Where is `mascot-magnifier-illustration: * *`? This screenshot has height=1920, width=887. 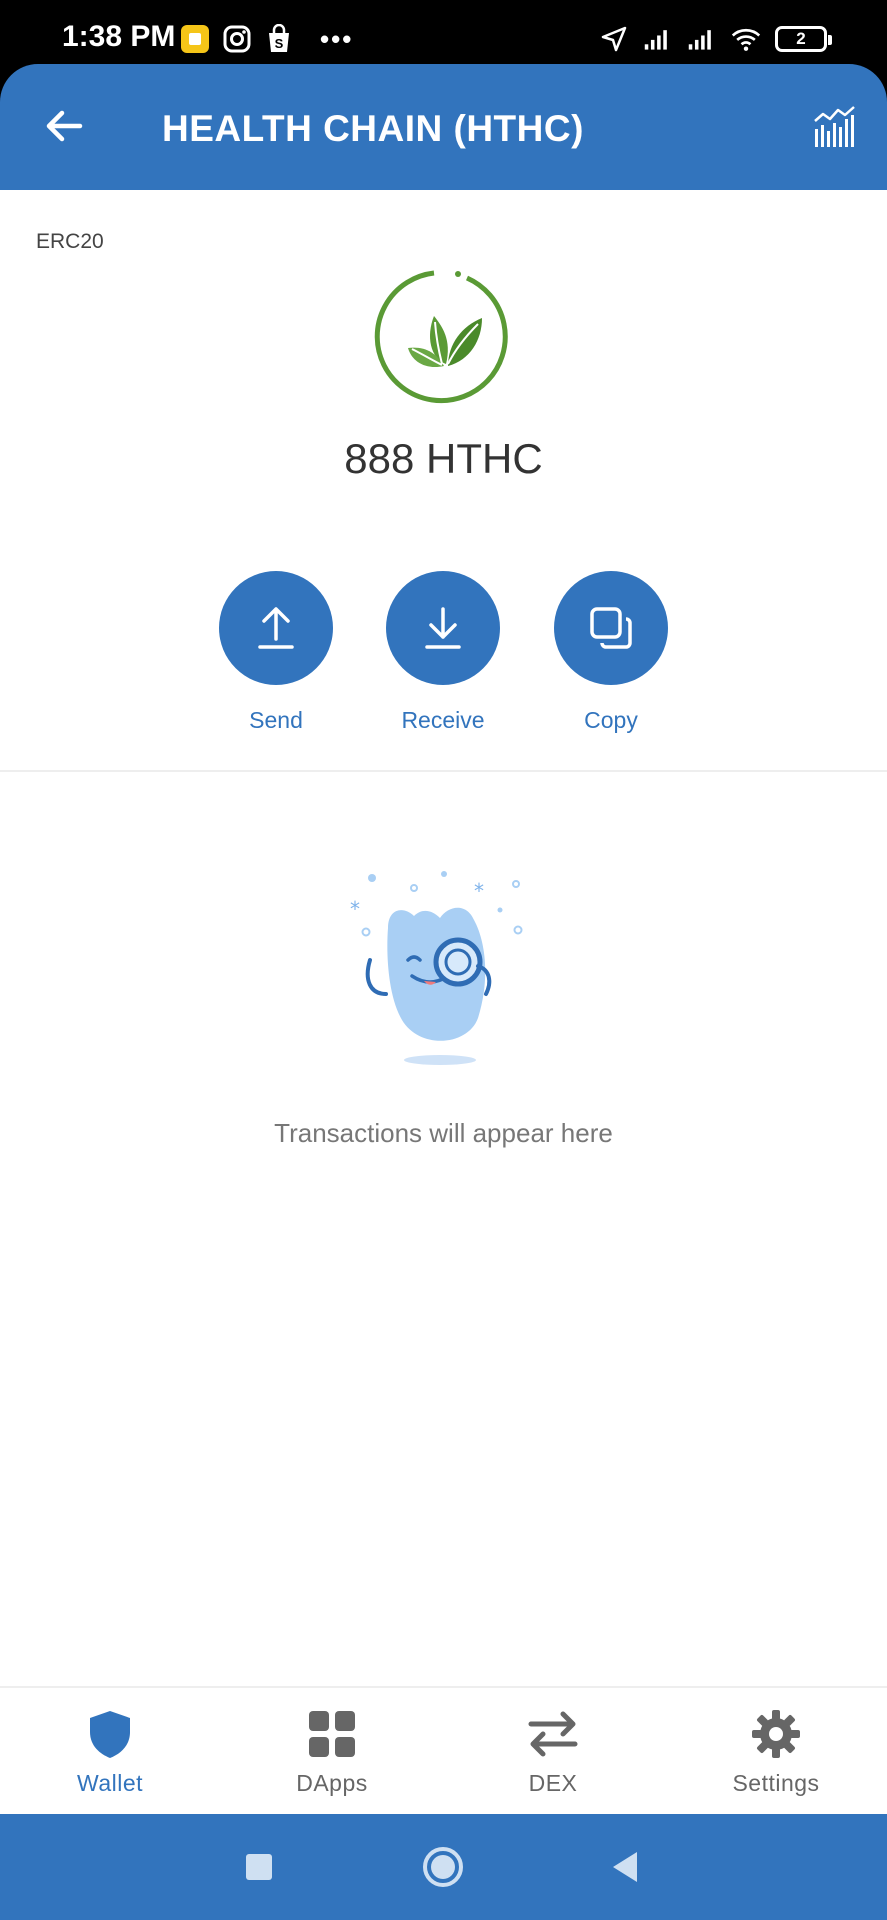
mascot-magnifier-illustration: * * is located at coordinates (440, 970).